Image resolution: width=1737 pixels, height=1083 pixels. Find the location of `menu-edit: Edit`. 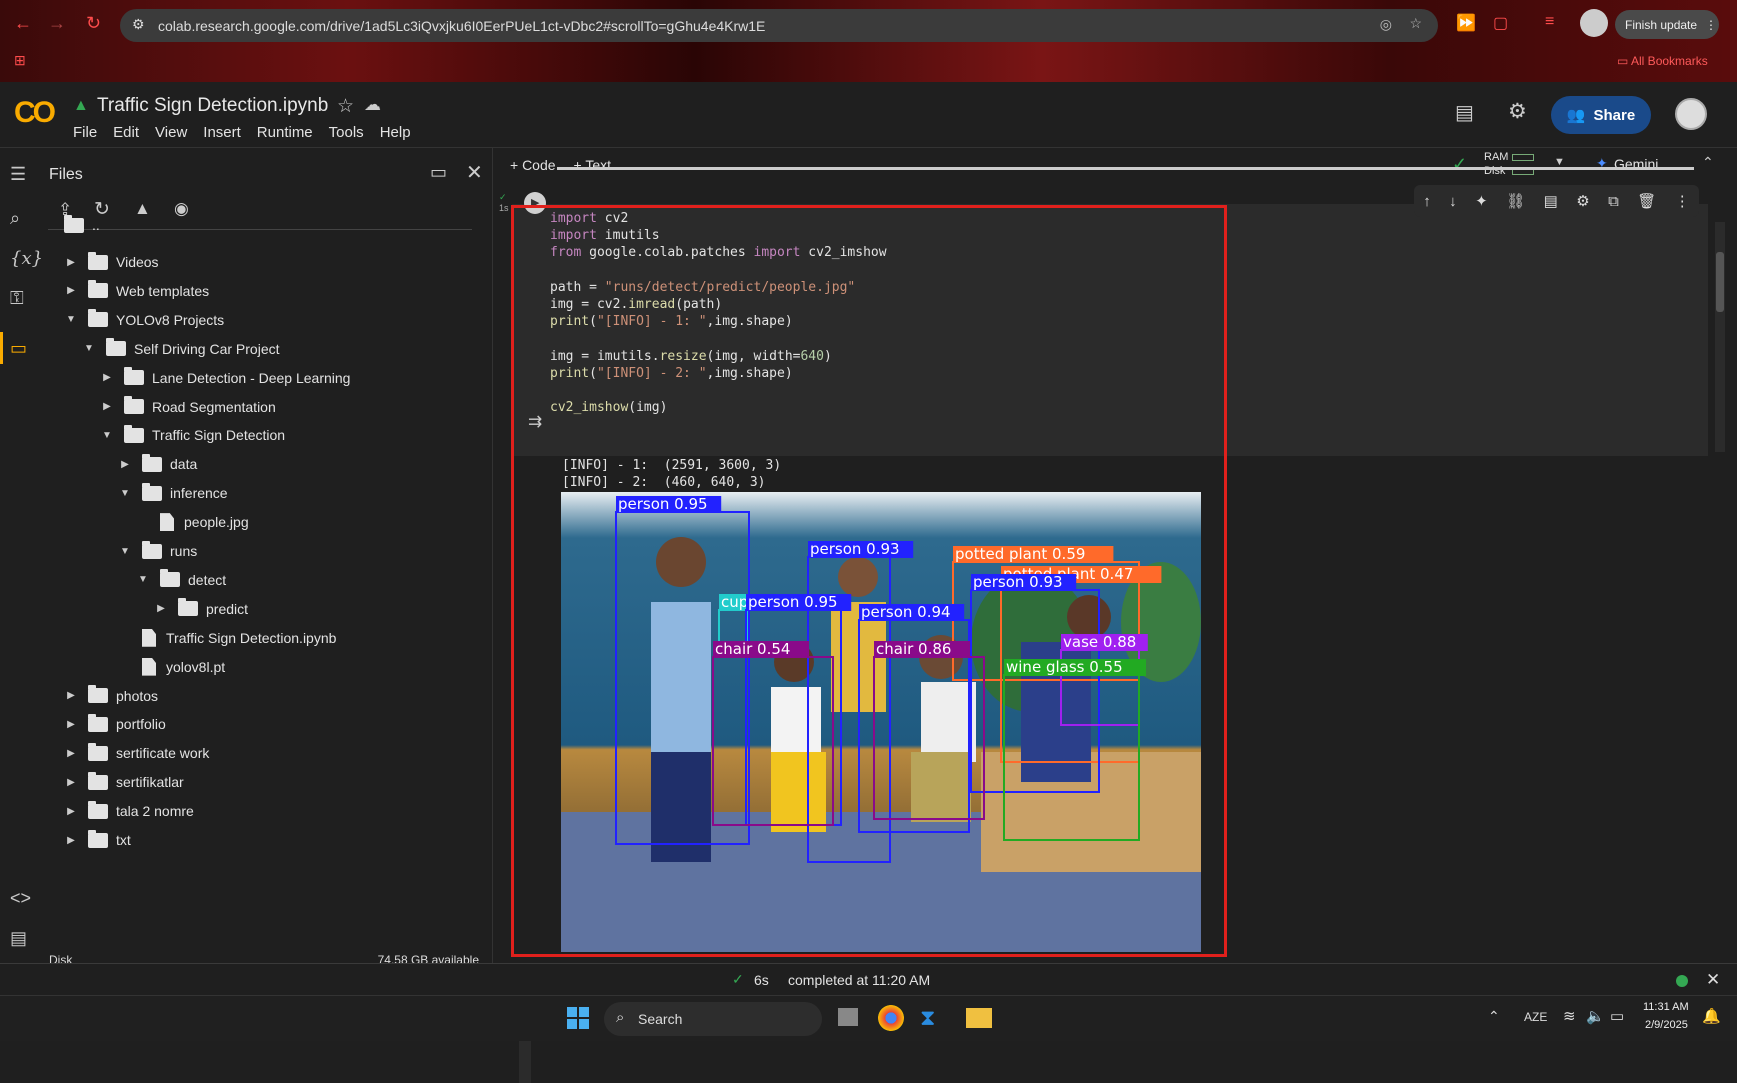

menu-edit: Edit is located at coordinates (126, 132).